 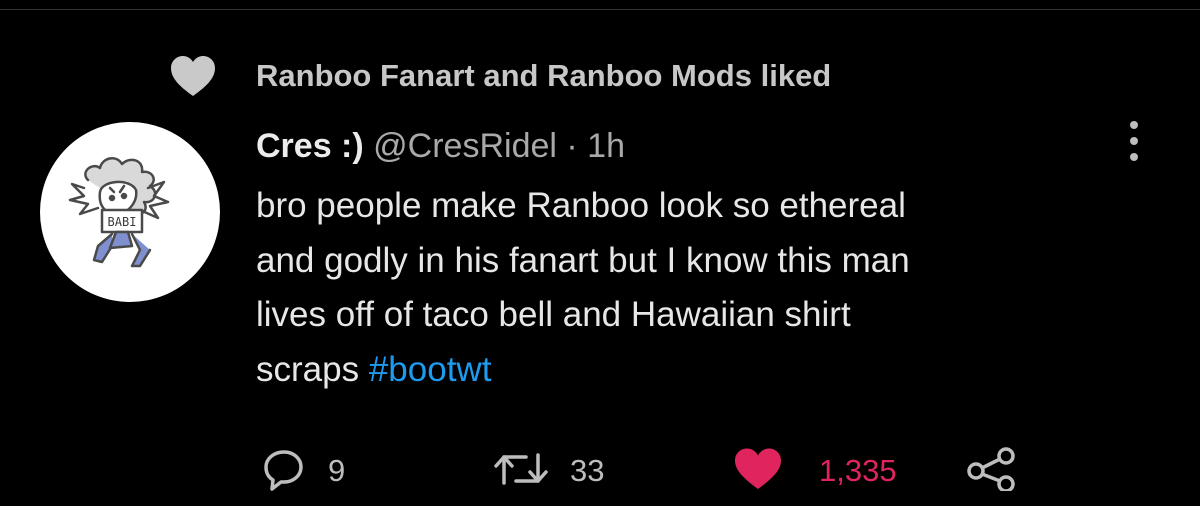 What do you see at coordinates (193, 76) in the screenshot?
I see `heart-icon` at bounding box center [193, 76].